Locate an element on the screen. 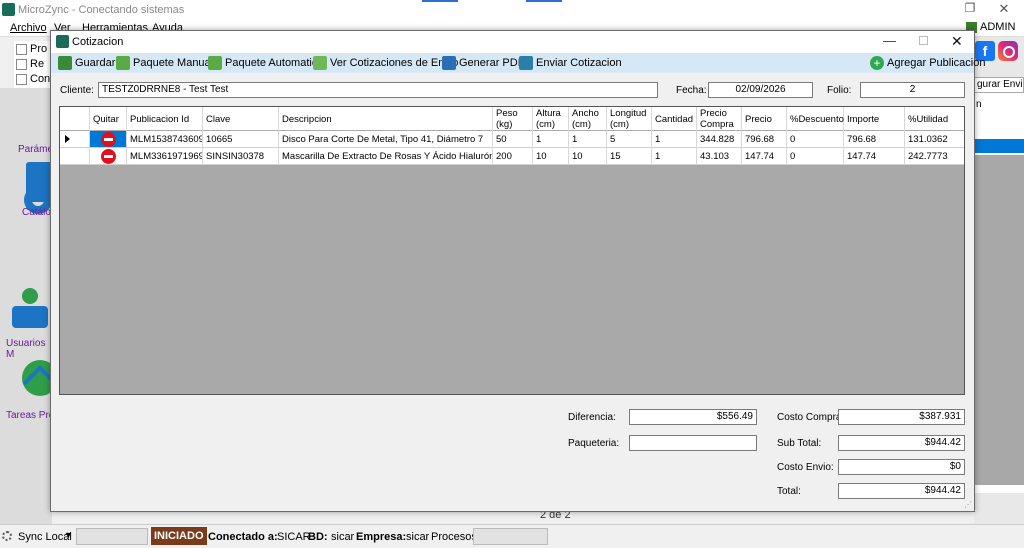 This screenshot has width=1024, height=548. cell-peso: 50 is located at coordinates (513, 139).